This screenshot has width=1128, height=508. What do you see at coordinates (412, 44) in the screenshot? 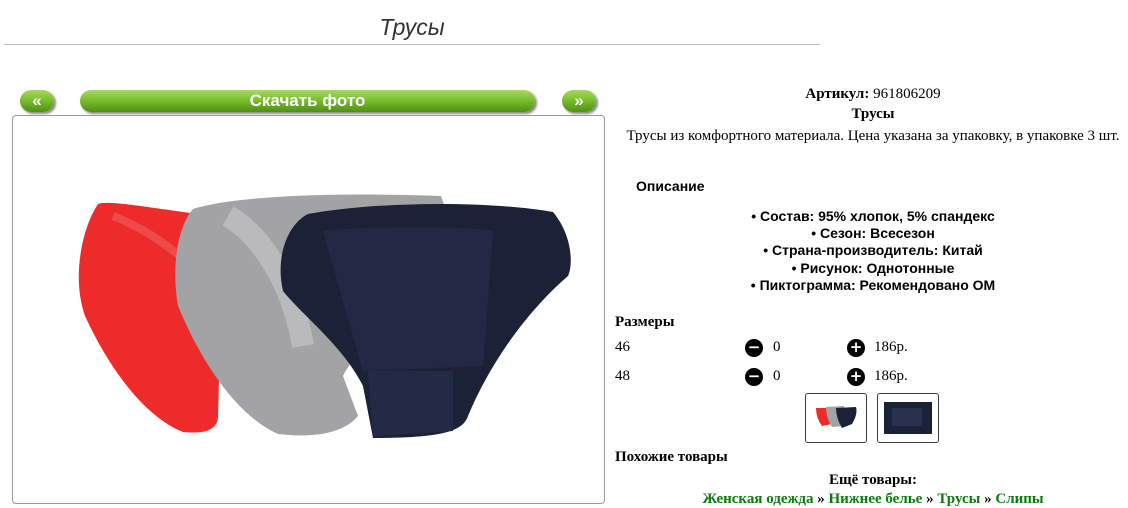
I see `title-divider` at bounding box center [412, 44].